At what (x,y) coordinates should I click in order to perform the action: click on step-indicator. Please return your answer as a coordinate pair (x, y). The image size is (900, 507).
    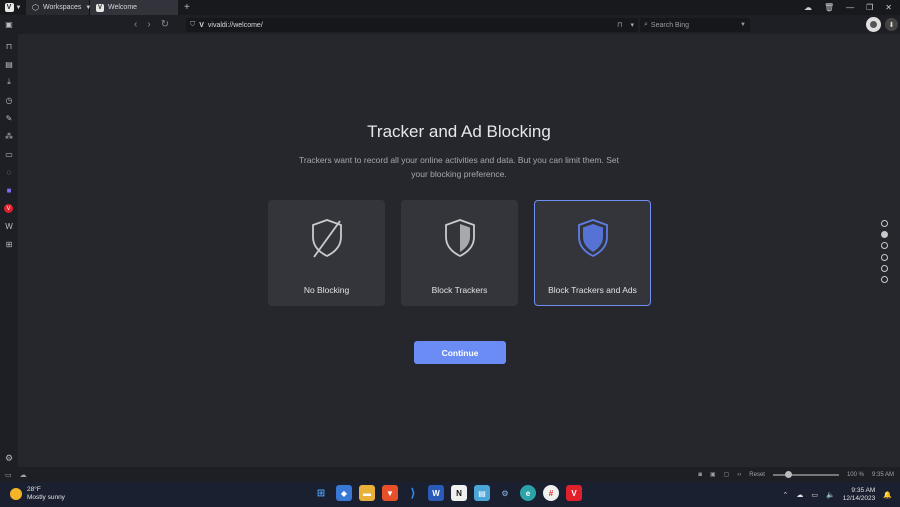
    Looking at the image, I should click on (885, 253).